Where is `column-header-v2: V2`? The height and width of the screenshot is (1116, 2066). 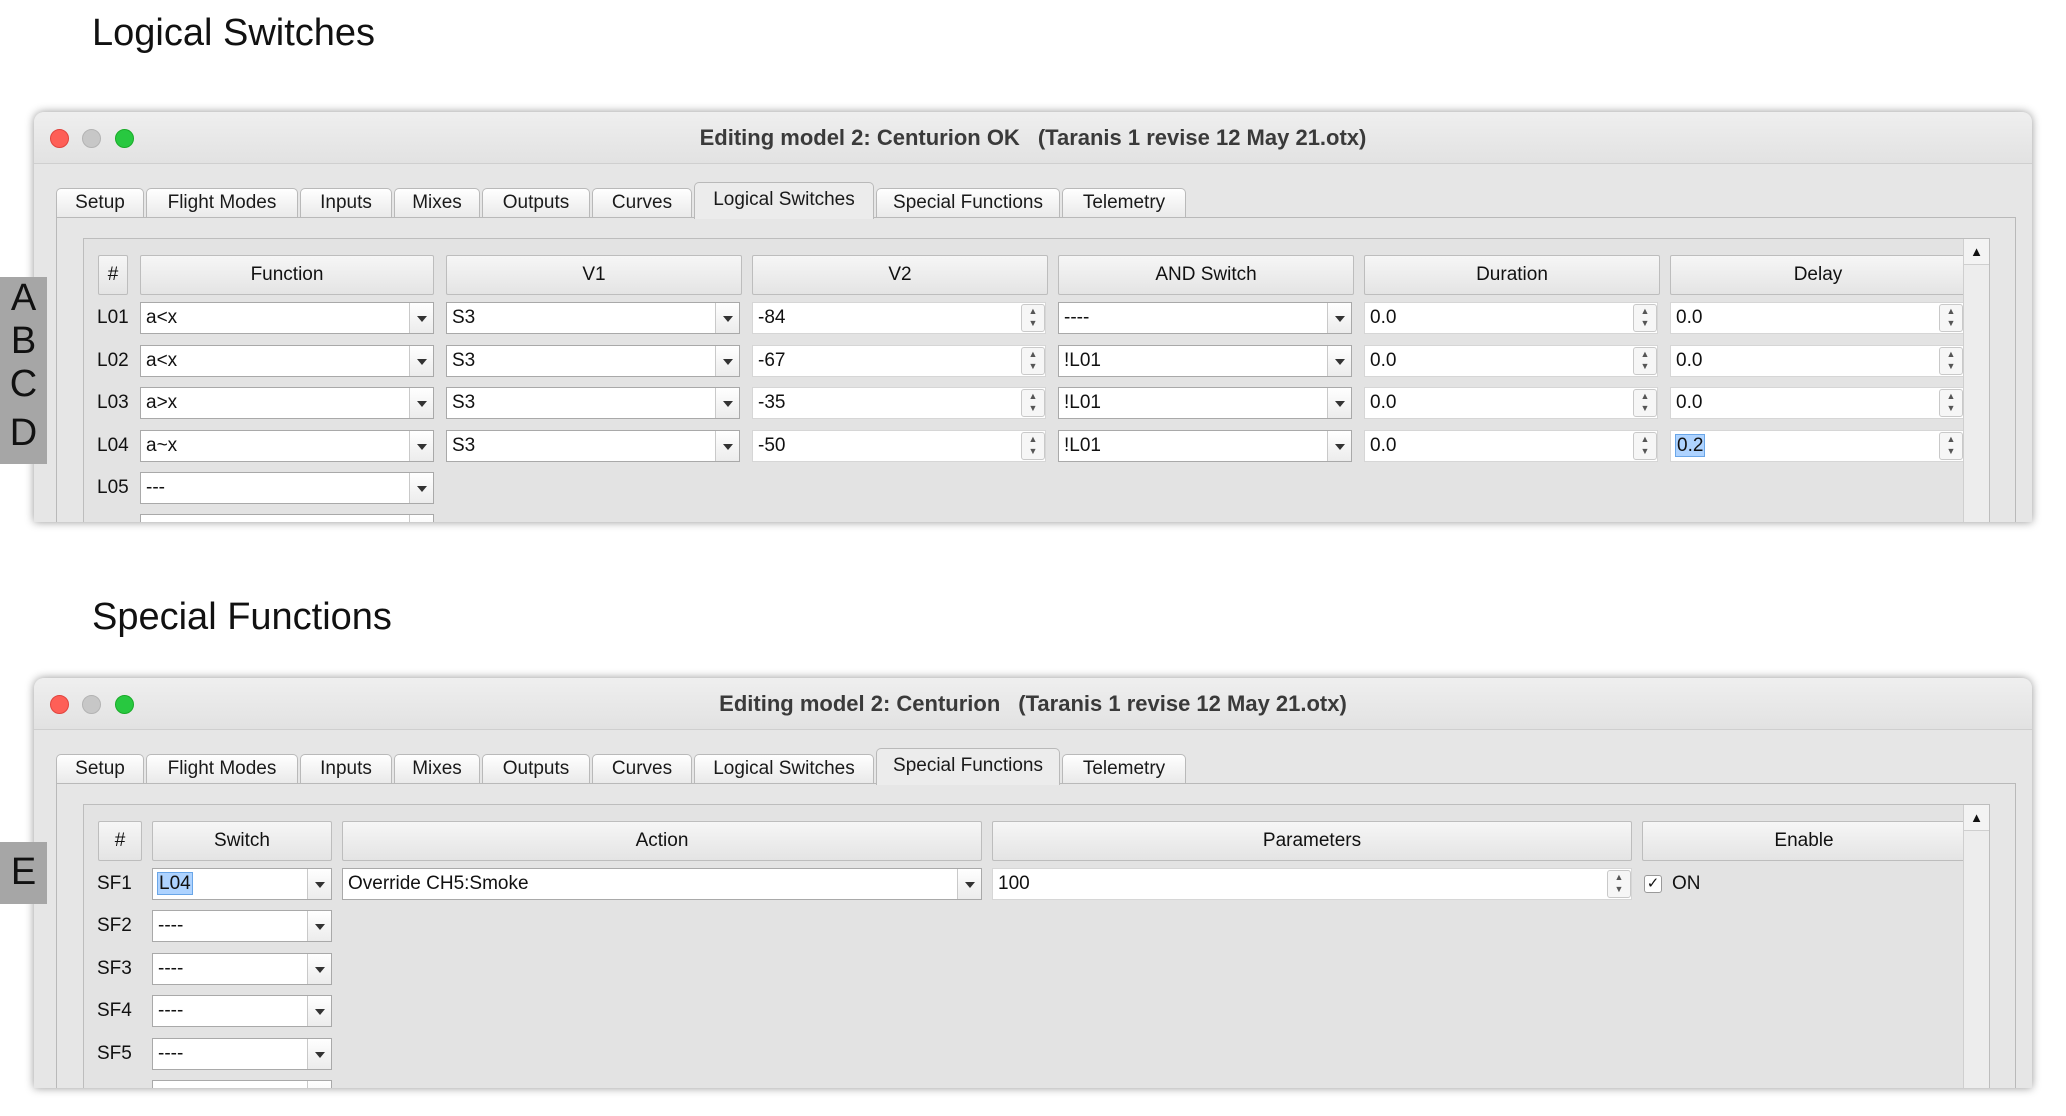
column-header-v2: V2 is located at coordinates (900, 275).